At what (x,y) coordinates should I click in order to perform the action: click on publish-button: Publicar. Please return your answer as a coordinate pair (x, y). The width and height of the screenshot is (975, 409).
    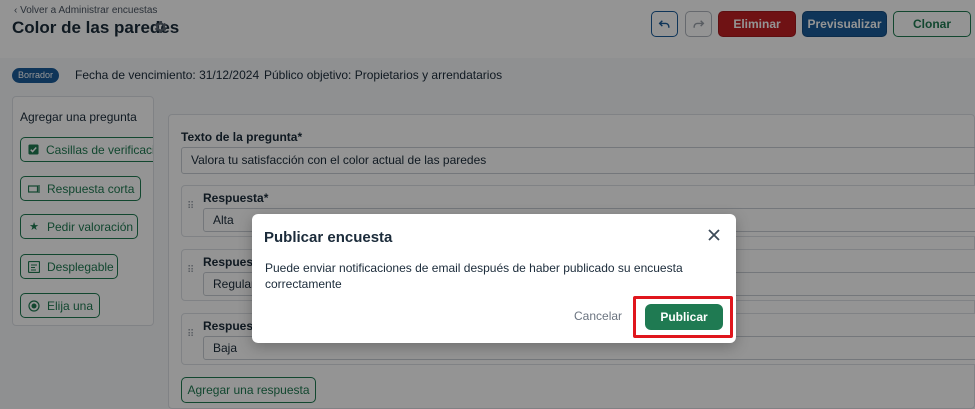
    Looking at the image, I should click on (684, 317).